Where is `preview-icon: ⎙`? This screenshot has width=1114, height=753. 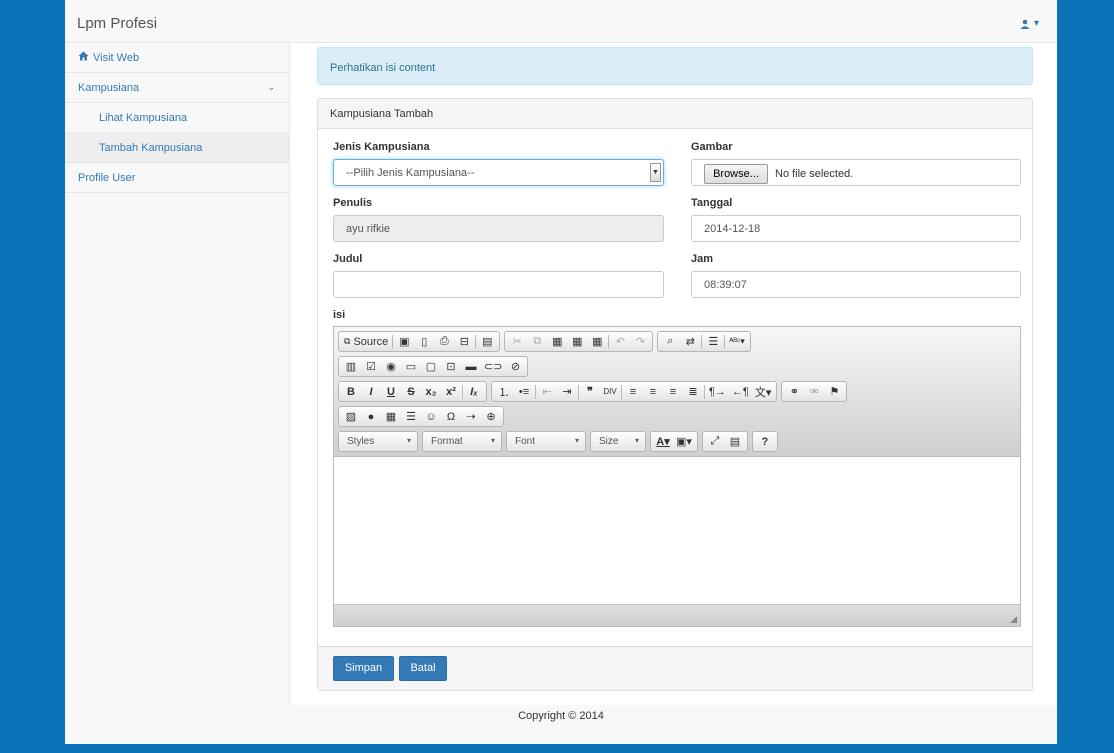 preview-icon: ⎙ is located at coordinates (444, 342).